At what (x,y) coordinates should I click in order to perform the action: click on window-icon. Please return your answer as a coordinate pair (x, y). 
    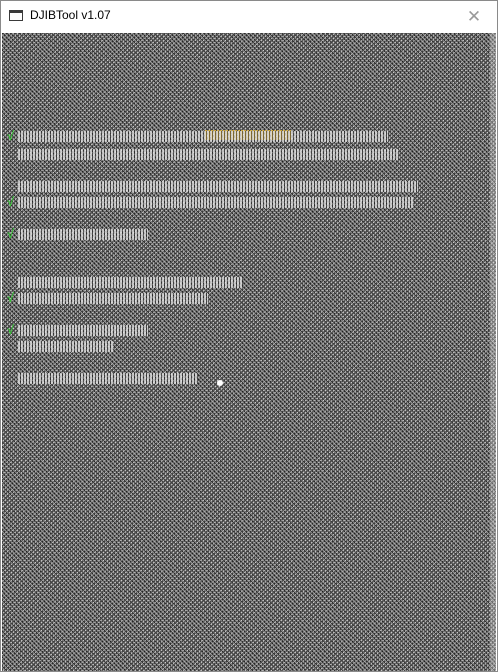
    Looking at the image, I should click on (16, 15).